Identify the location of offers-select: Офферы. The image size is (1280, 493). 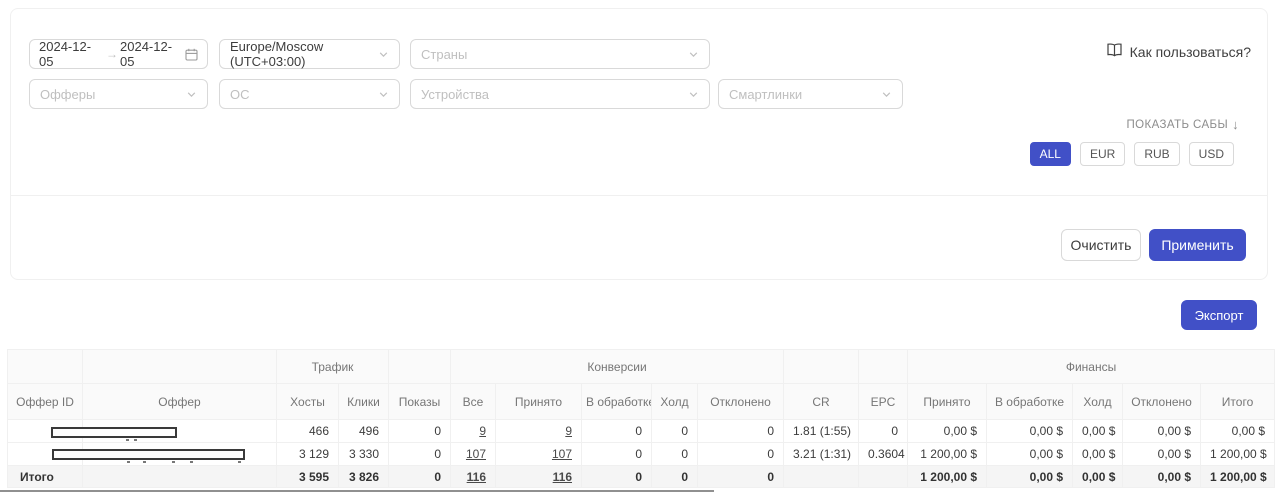
(118, 94).